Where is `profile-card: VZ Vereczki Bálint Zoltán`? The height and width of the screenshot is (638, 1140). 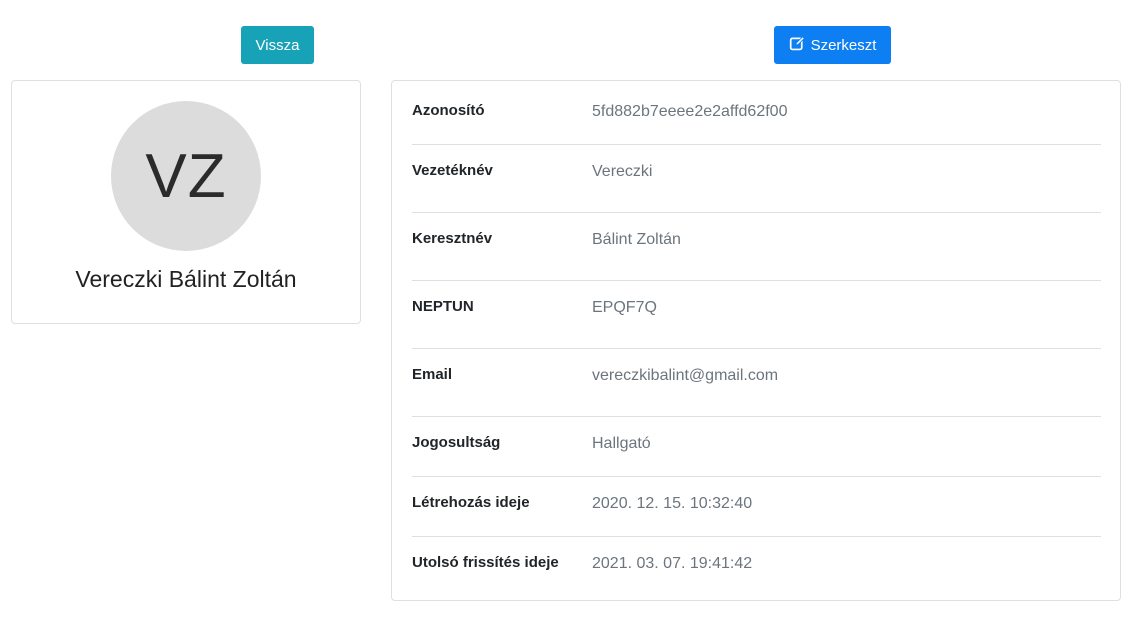
profile-card: VZ Vereczki Bálint Zoltán is located at coordinates (186, 202).